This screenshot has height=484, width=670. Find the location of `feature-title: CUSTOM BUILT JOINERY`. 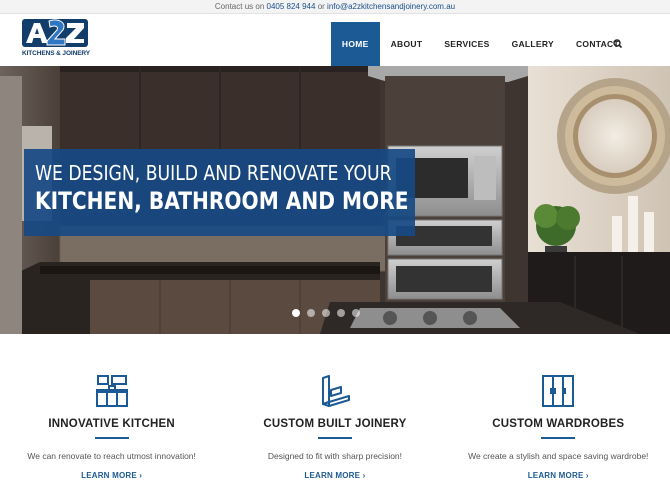

feature-title: CUSTOM BUILT JOINERY is located at coordinates (335, 424).